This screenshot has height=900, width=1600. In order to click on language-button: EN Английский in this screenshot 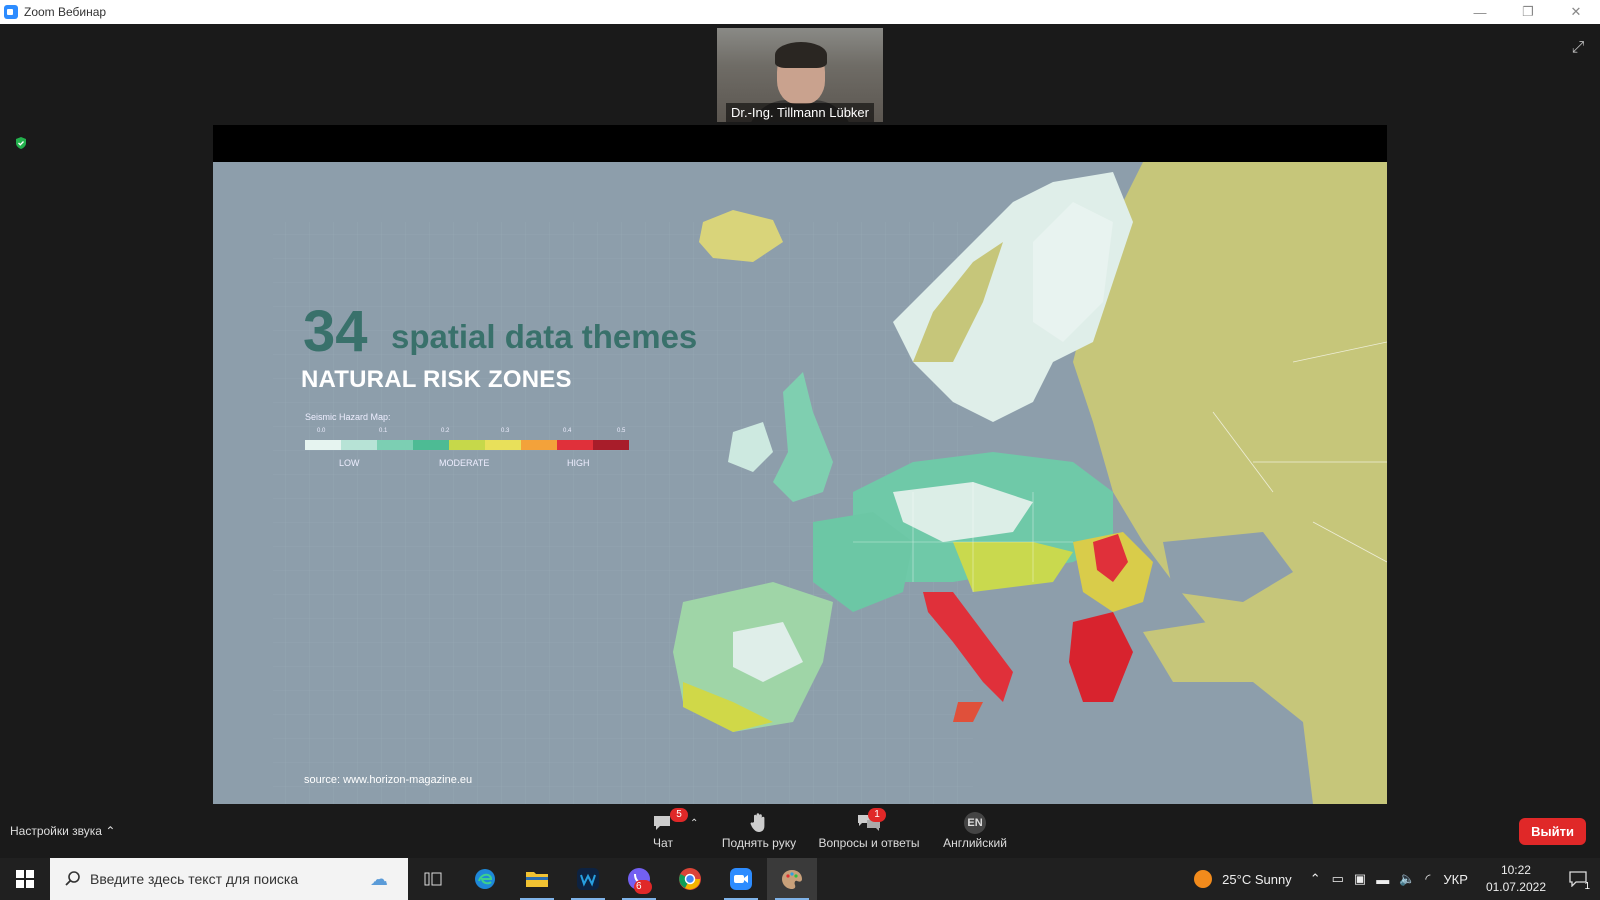, I will do `click(975, 830)`.